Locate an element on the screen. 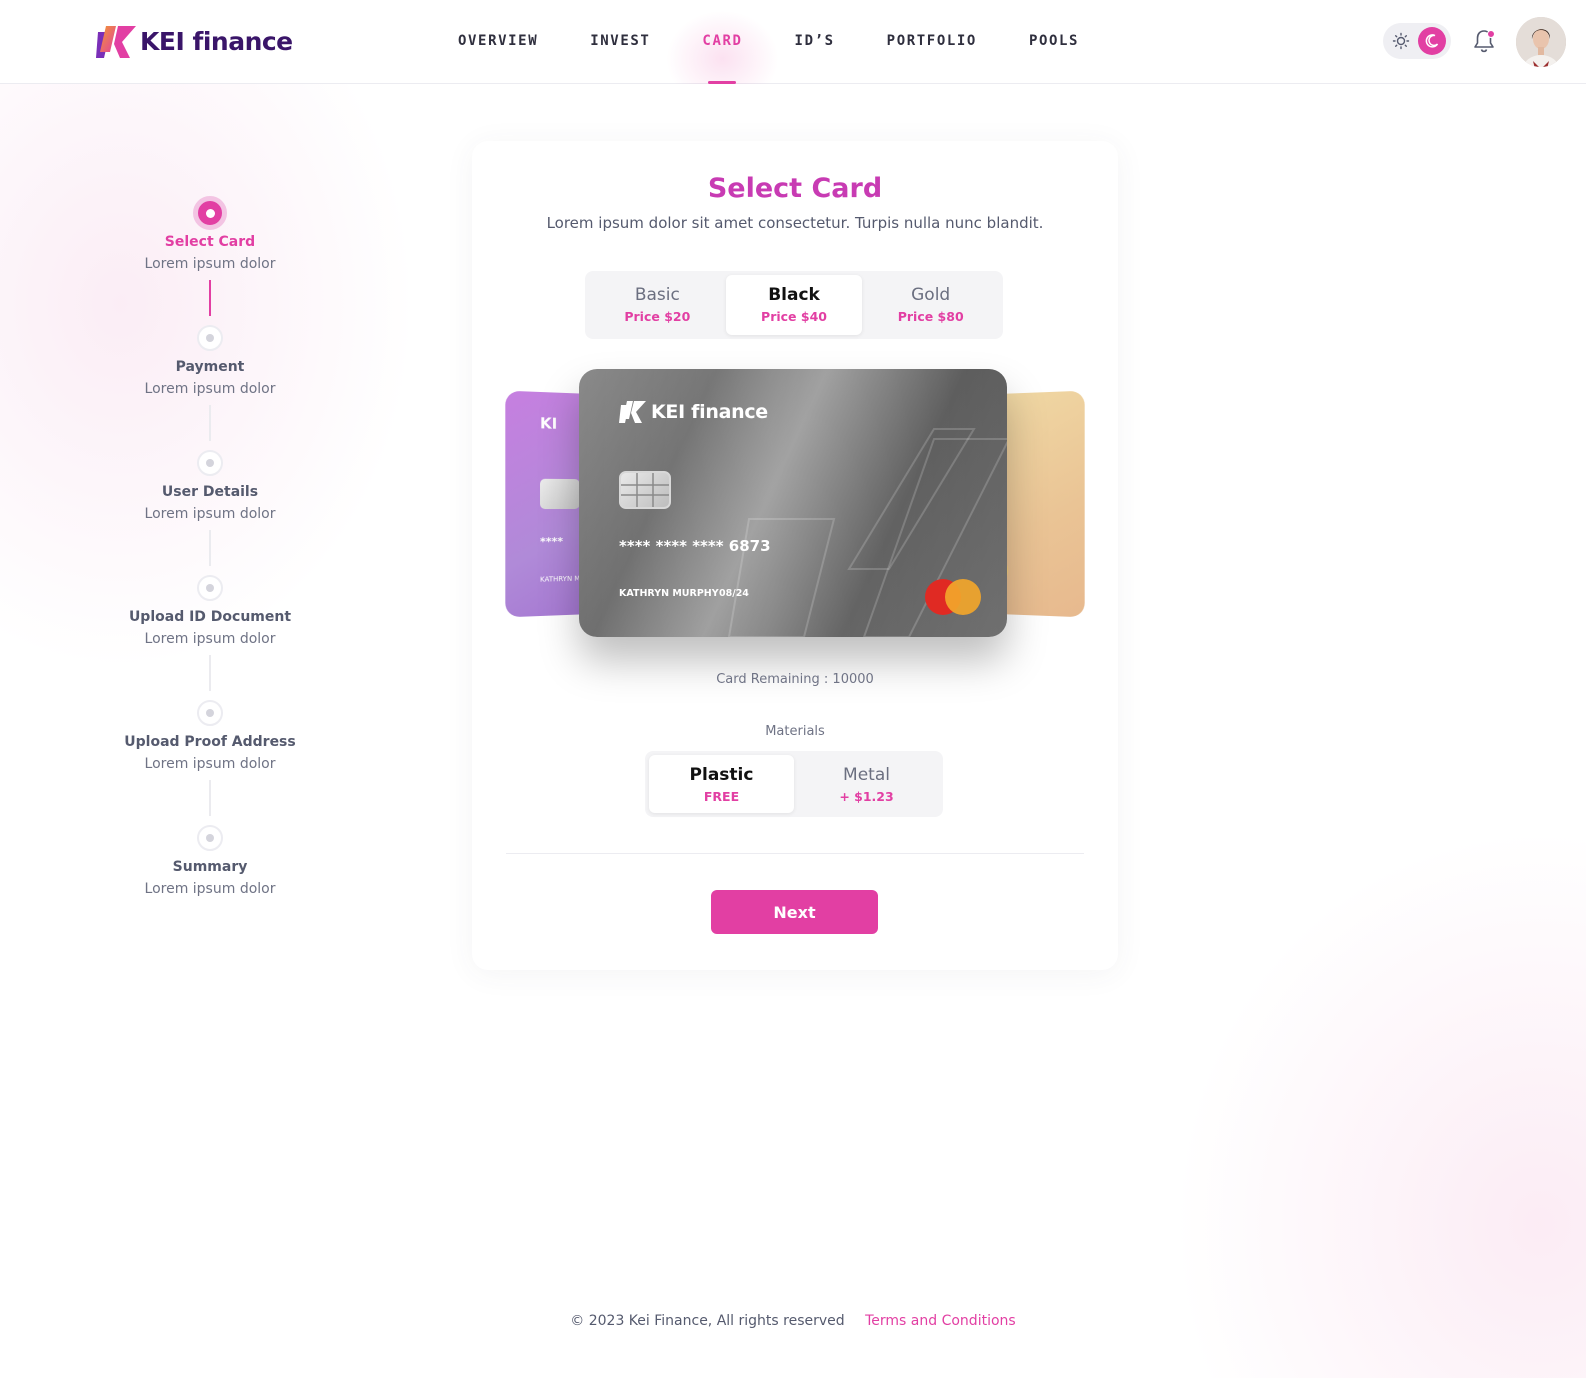 The width and height of the screenshot is (1586, 1378). nav-portfolio: PORTFOLIO is located at coordinates (932, 42).